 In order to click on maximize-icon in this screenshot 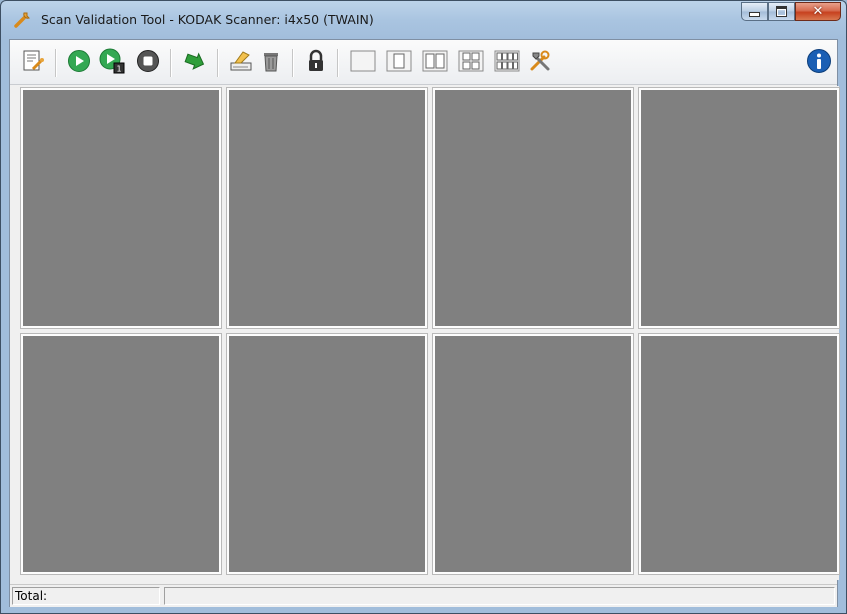, I will do `click(781, 11)`.